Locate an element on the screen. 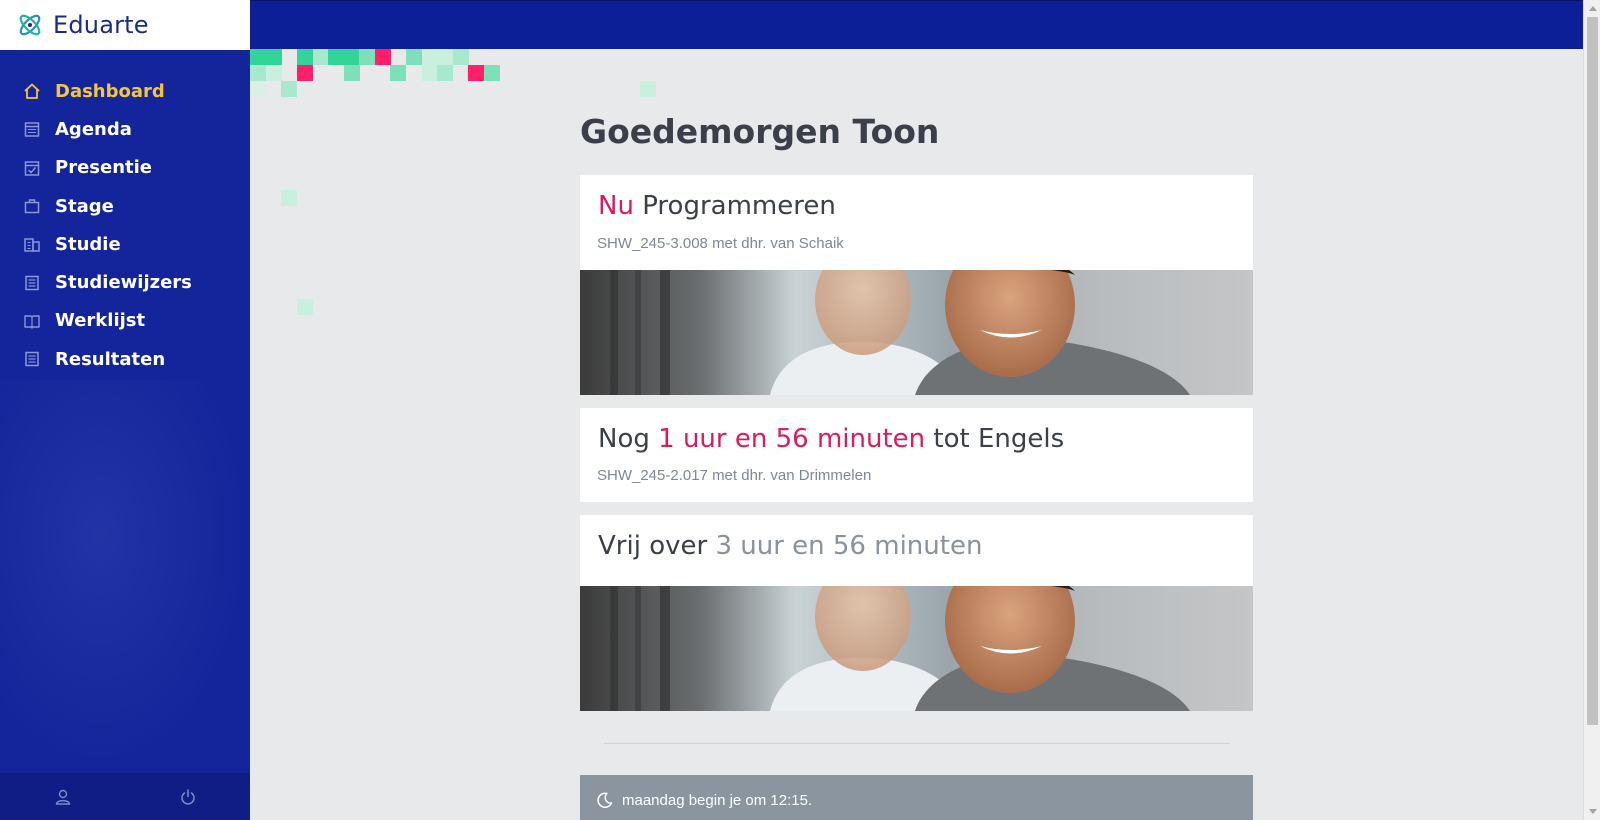 This screenshot has height=820, width=1600. profile-button is located at coordinates (62, 796).